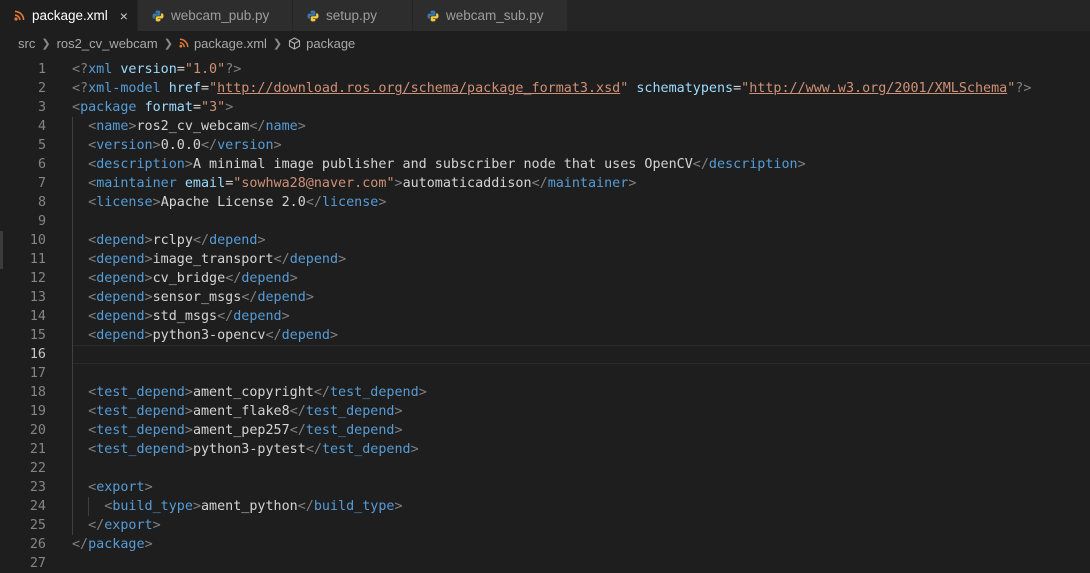 This screenshot has width=1090, height=573. What do you see at coordinates (545, 506) in the screenshot?
I see `code-line: 24 <build_type>ament_python</build_type>` at bounding box center [545, 506].